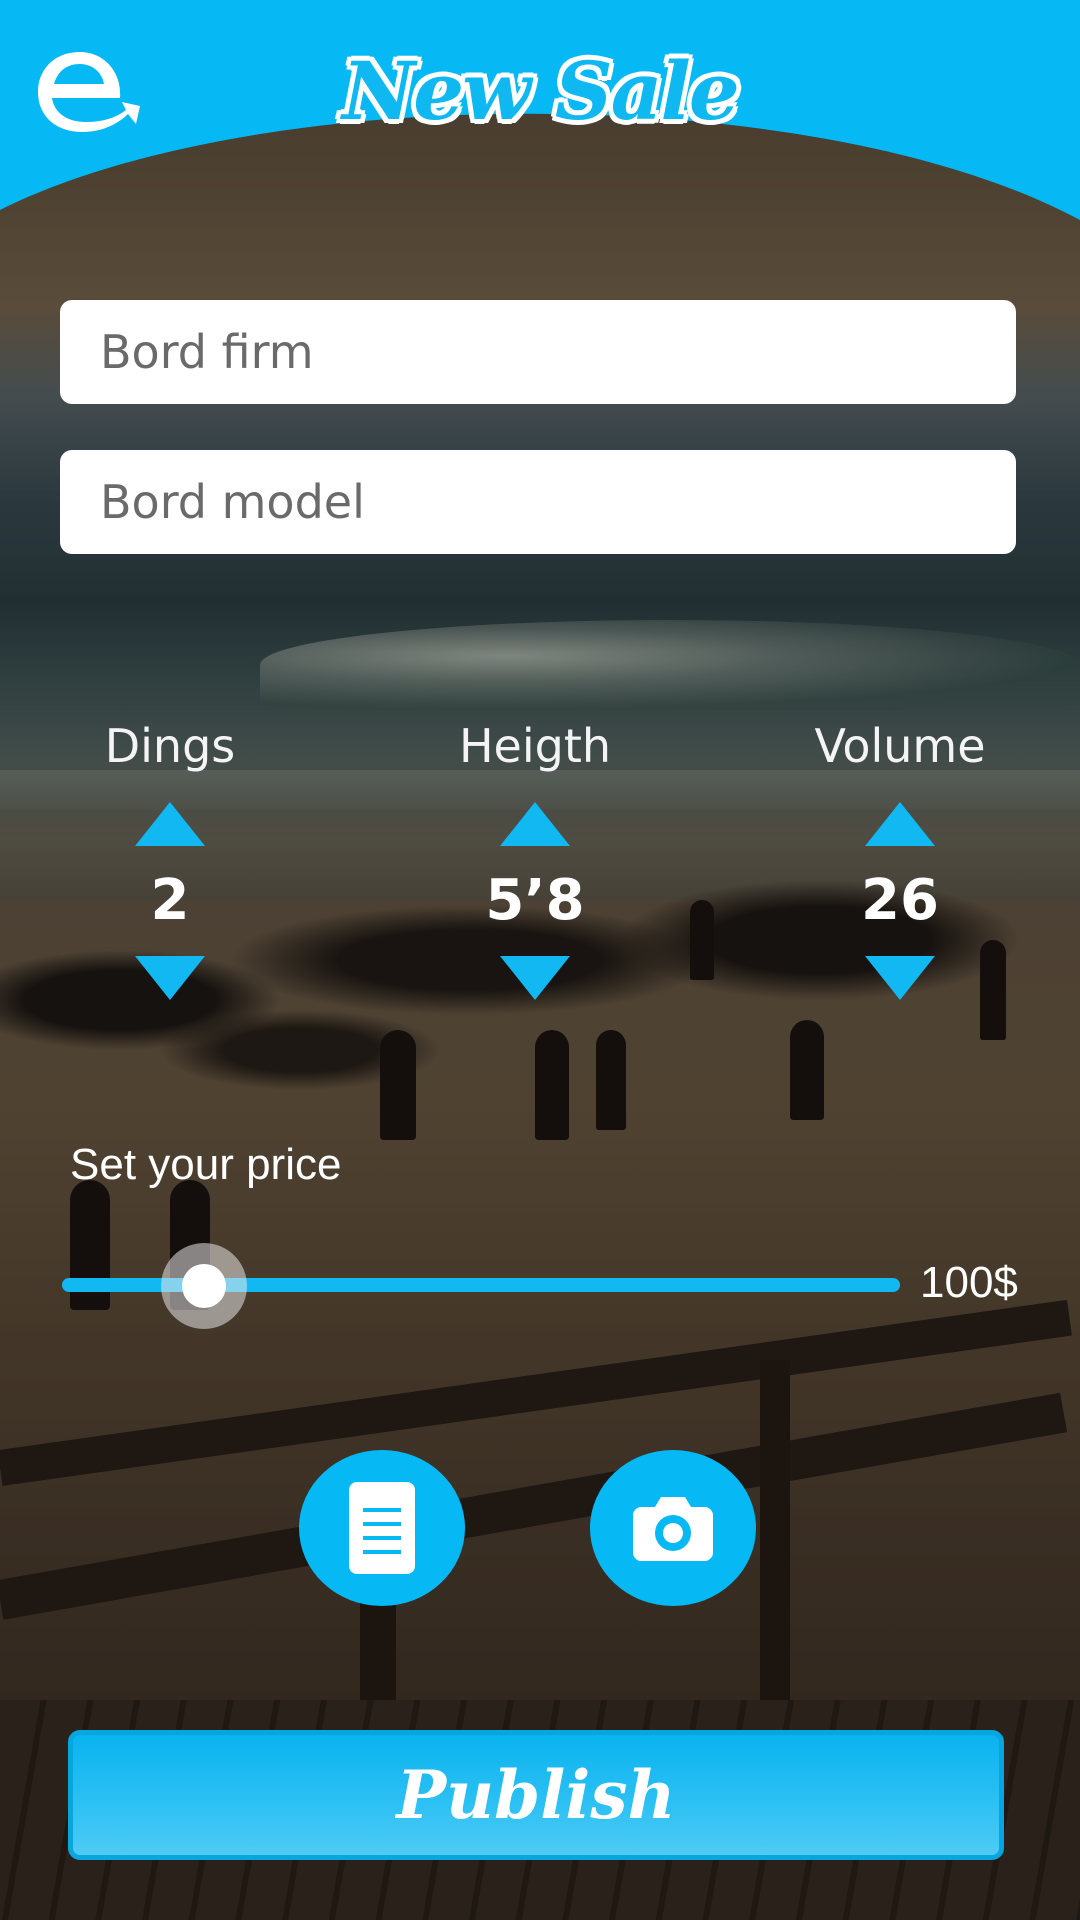 The width and height of the screenshot is (1080, 1920). Describe the element at coordinates (969, 1282) in the screenshot. I see `price-value: 100$` at that location.